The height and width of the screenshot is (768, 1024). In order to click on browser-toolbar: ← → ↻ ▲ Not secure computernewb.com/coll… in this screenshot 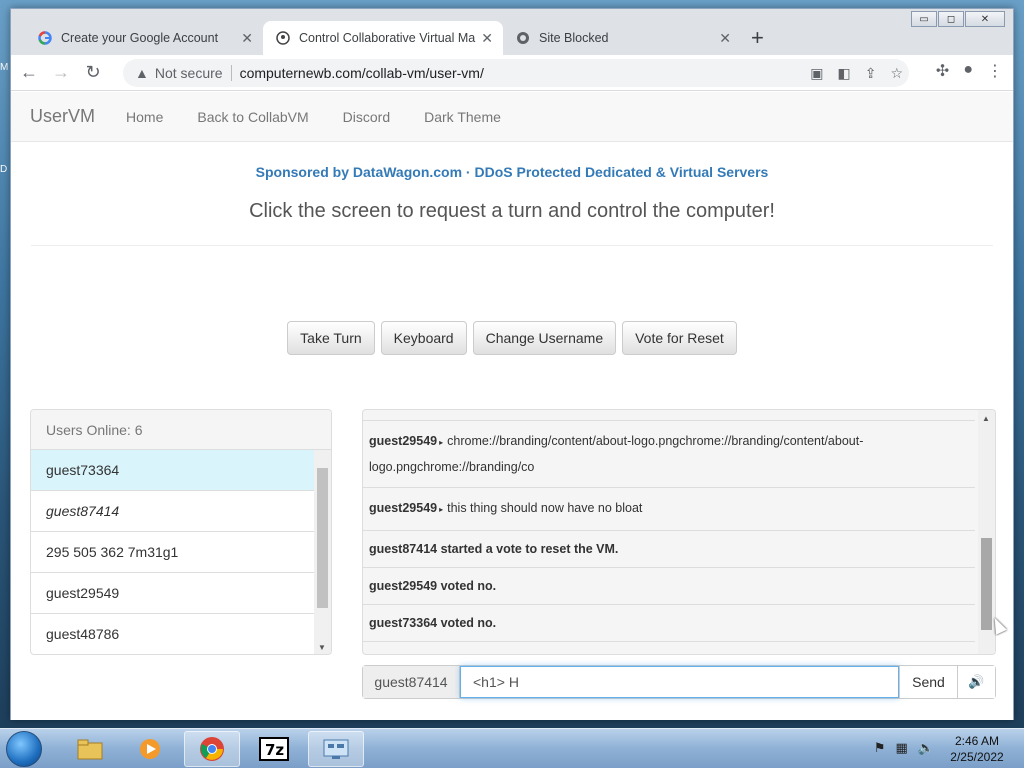, I will do `click(512, 73)`.